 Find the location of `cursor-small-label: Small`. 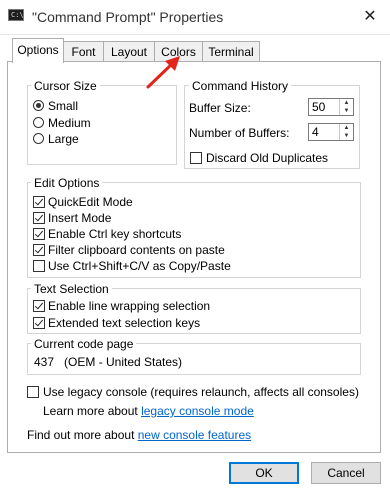

cursor-small-label: Small is located at coordinates (63, 106).